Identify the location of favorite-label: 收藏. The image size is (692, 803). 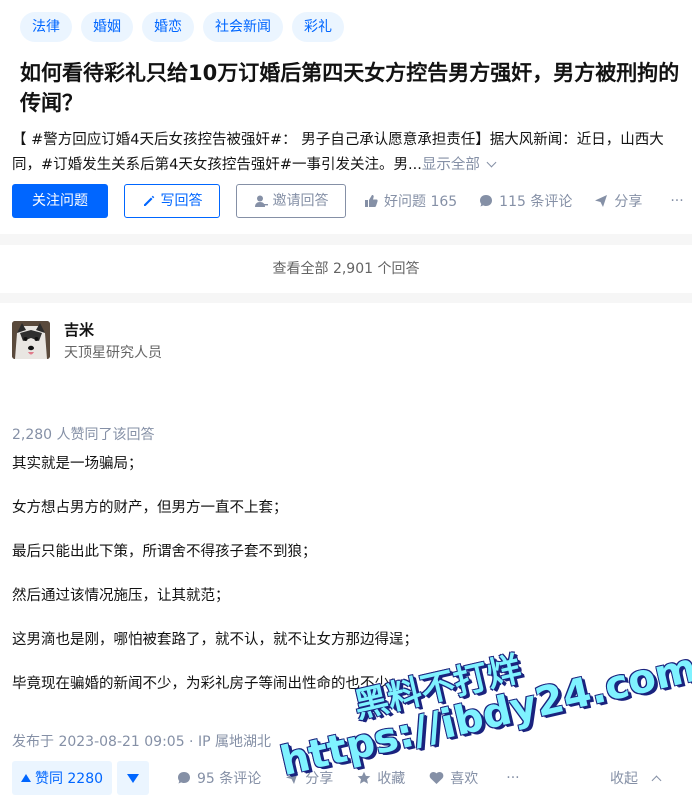
(391, 779).